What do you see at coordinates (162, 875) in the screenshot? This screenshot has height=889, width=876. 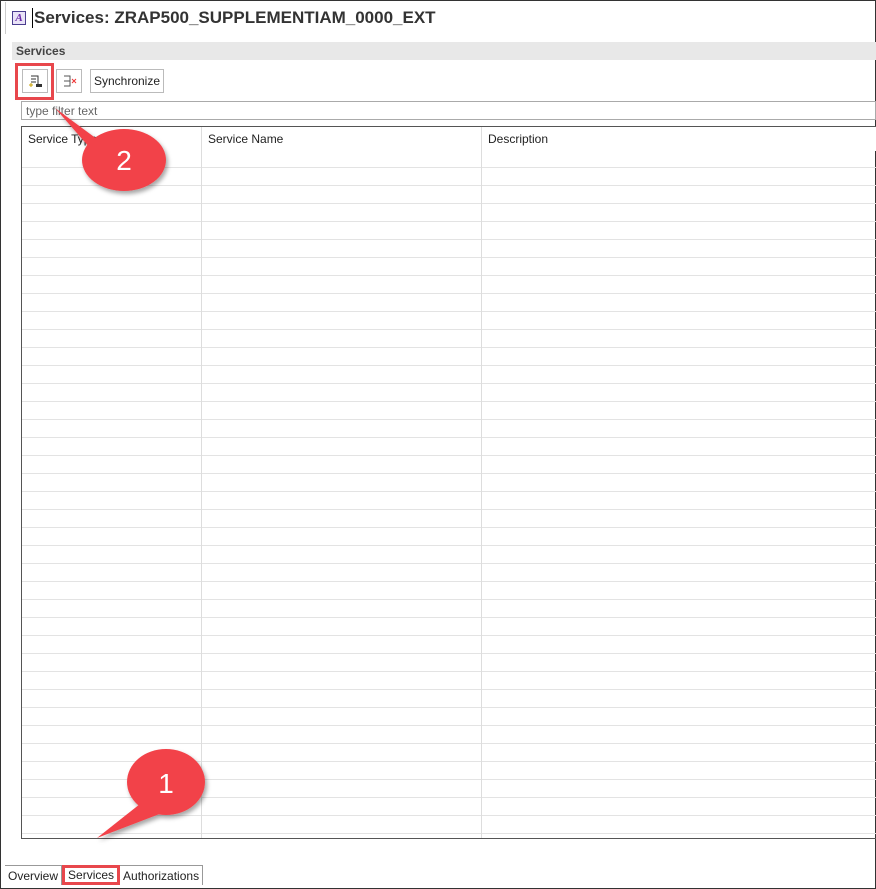 I see `tab-authorizations: Authorizations` at bounding box center [162, 875].